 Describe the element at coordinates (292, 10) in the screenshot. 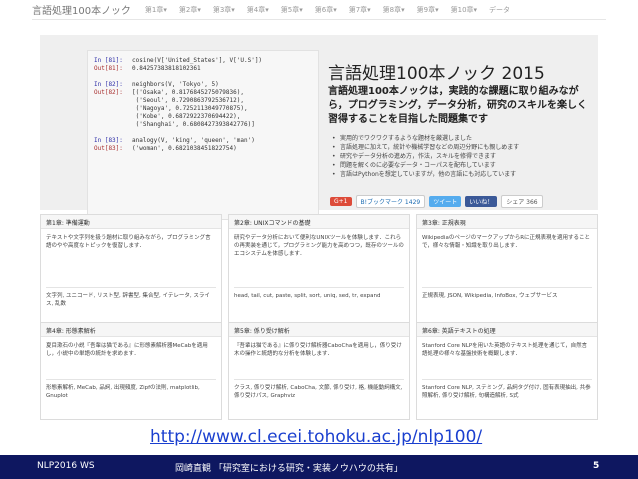

I see `nav-item-chapter-5: 第5章▾` at that location.